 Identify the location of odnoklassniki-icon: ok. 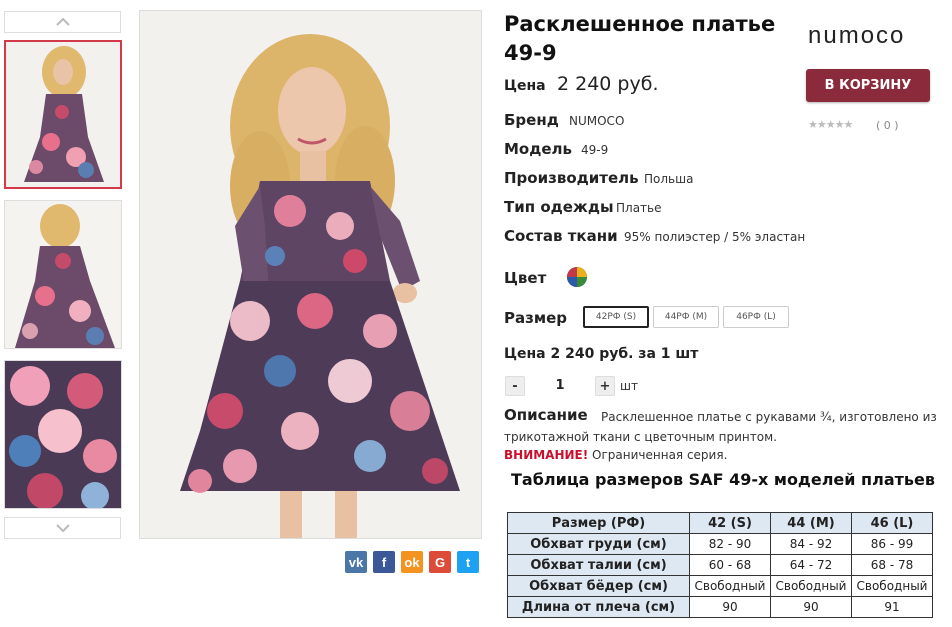
(412, 562).